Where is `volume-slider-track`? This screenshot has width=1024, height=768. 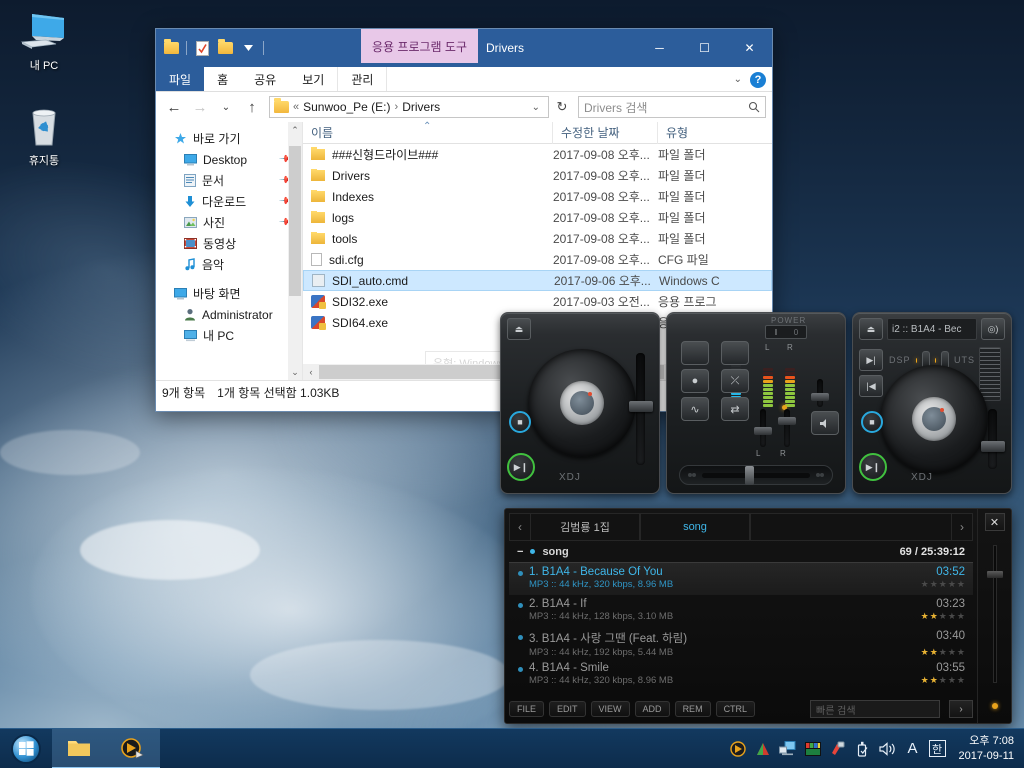
volume-slider-track is located at coordinates (995, 614).